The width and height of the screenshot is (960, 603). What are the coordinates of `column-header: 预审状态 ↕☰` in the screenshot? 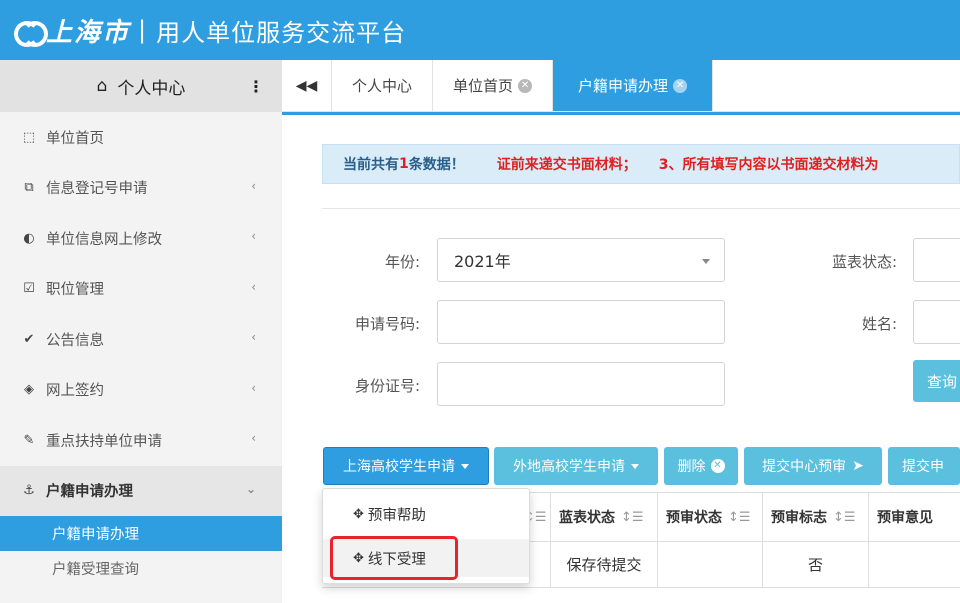 It's located at (709, 517).